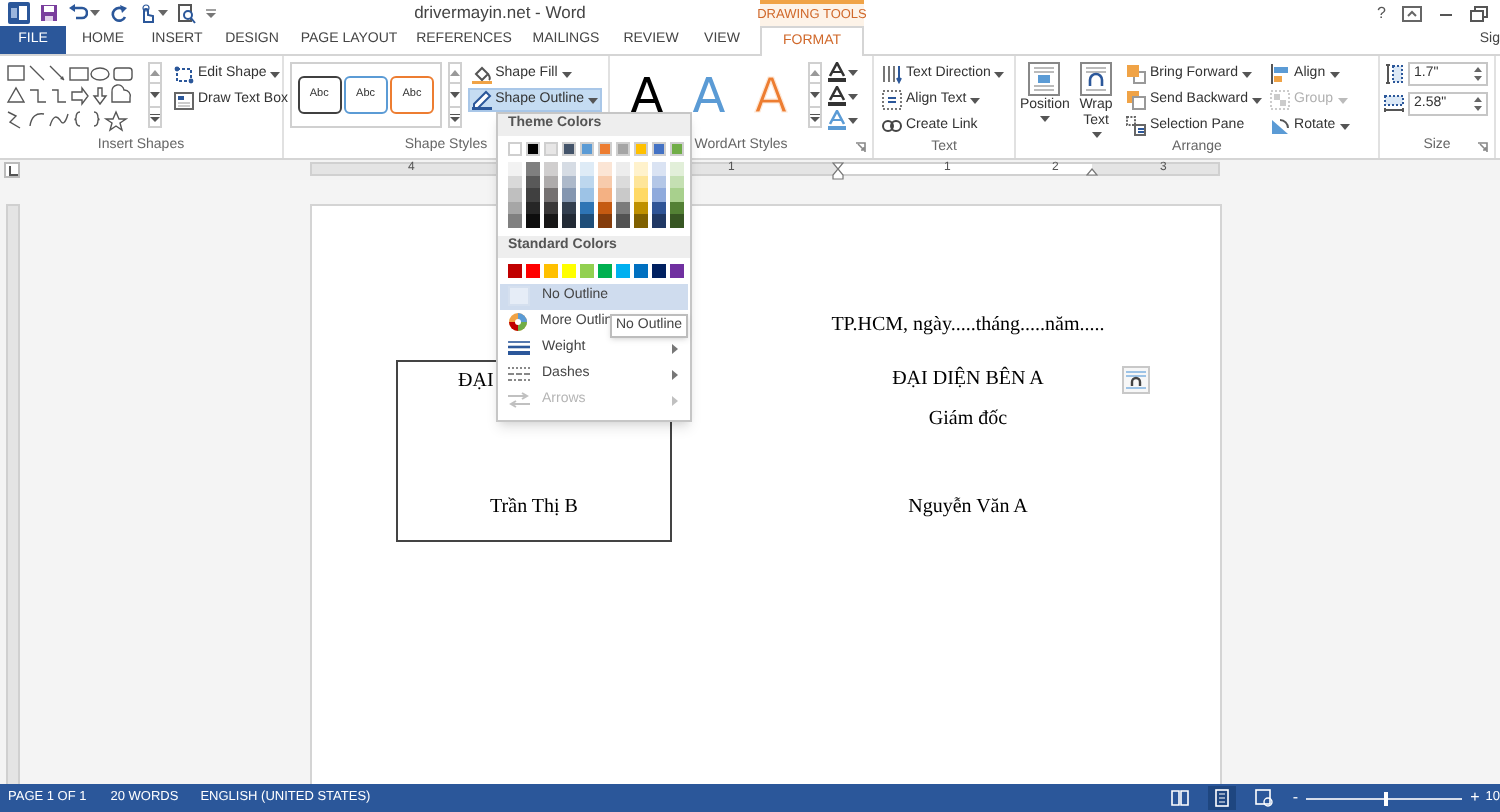  Describe the element at coordinates (147, 13) in the screenshot. I see `hand-pointer-icon` at that location.